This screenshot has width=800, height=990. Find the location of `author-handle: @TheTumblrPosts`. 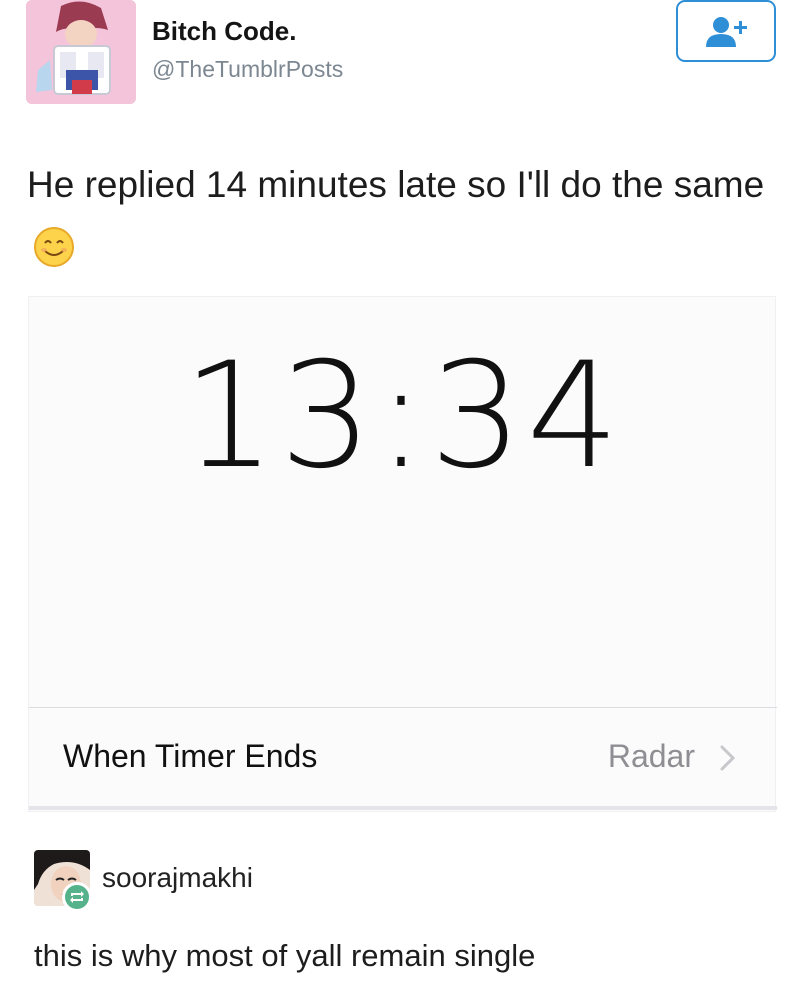

author-handle: @TheTumblrPosts is located at coordinates (247, 69).